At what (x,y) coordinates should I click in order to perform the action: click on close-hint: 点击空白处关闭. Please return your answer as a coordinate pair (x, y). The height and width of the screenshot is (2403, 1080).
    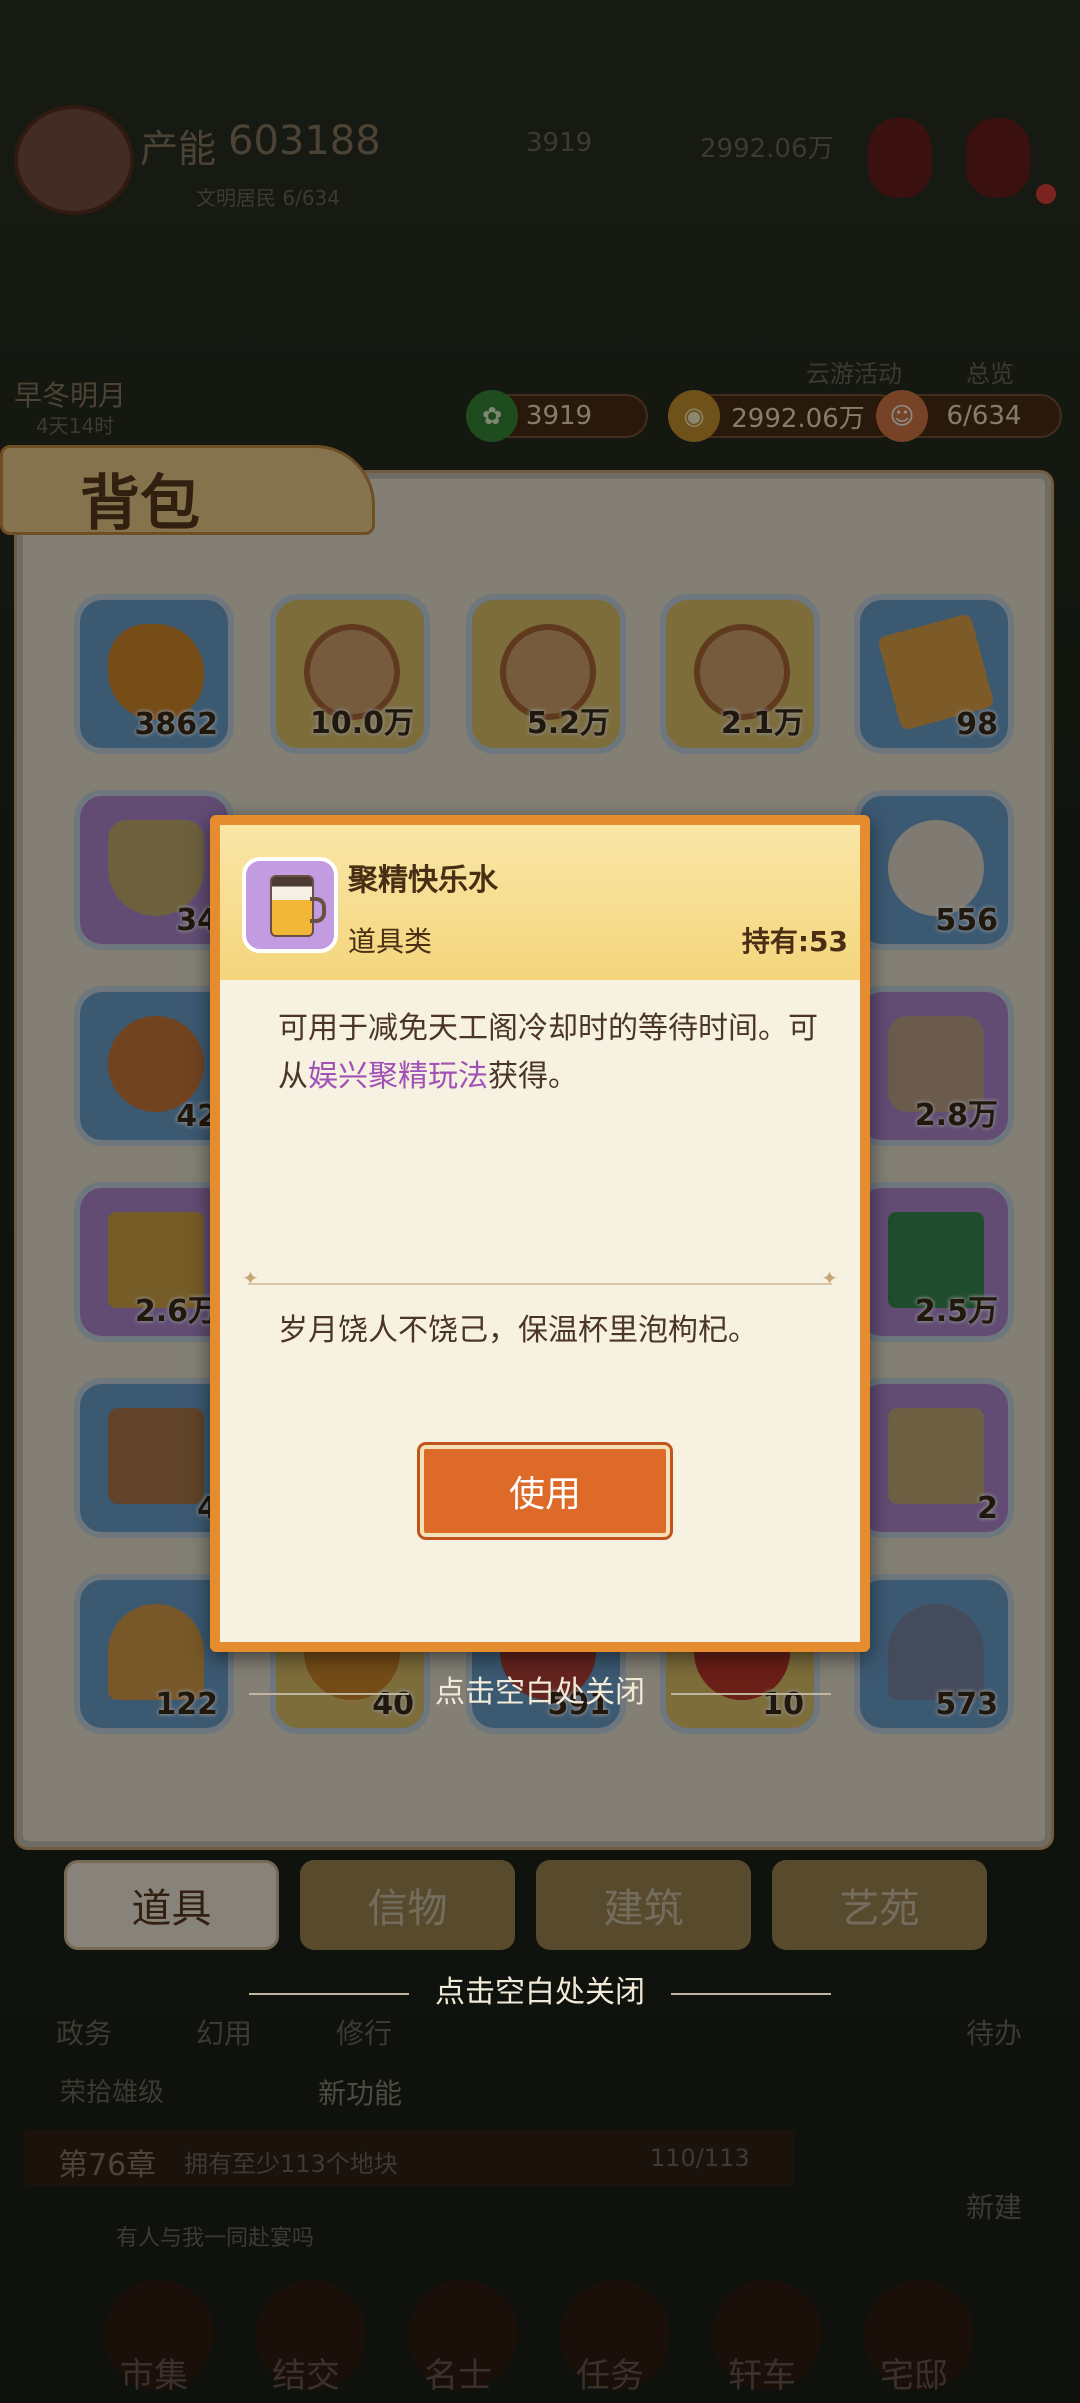
    Looking at the image, I should click on (540, 1689).